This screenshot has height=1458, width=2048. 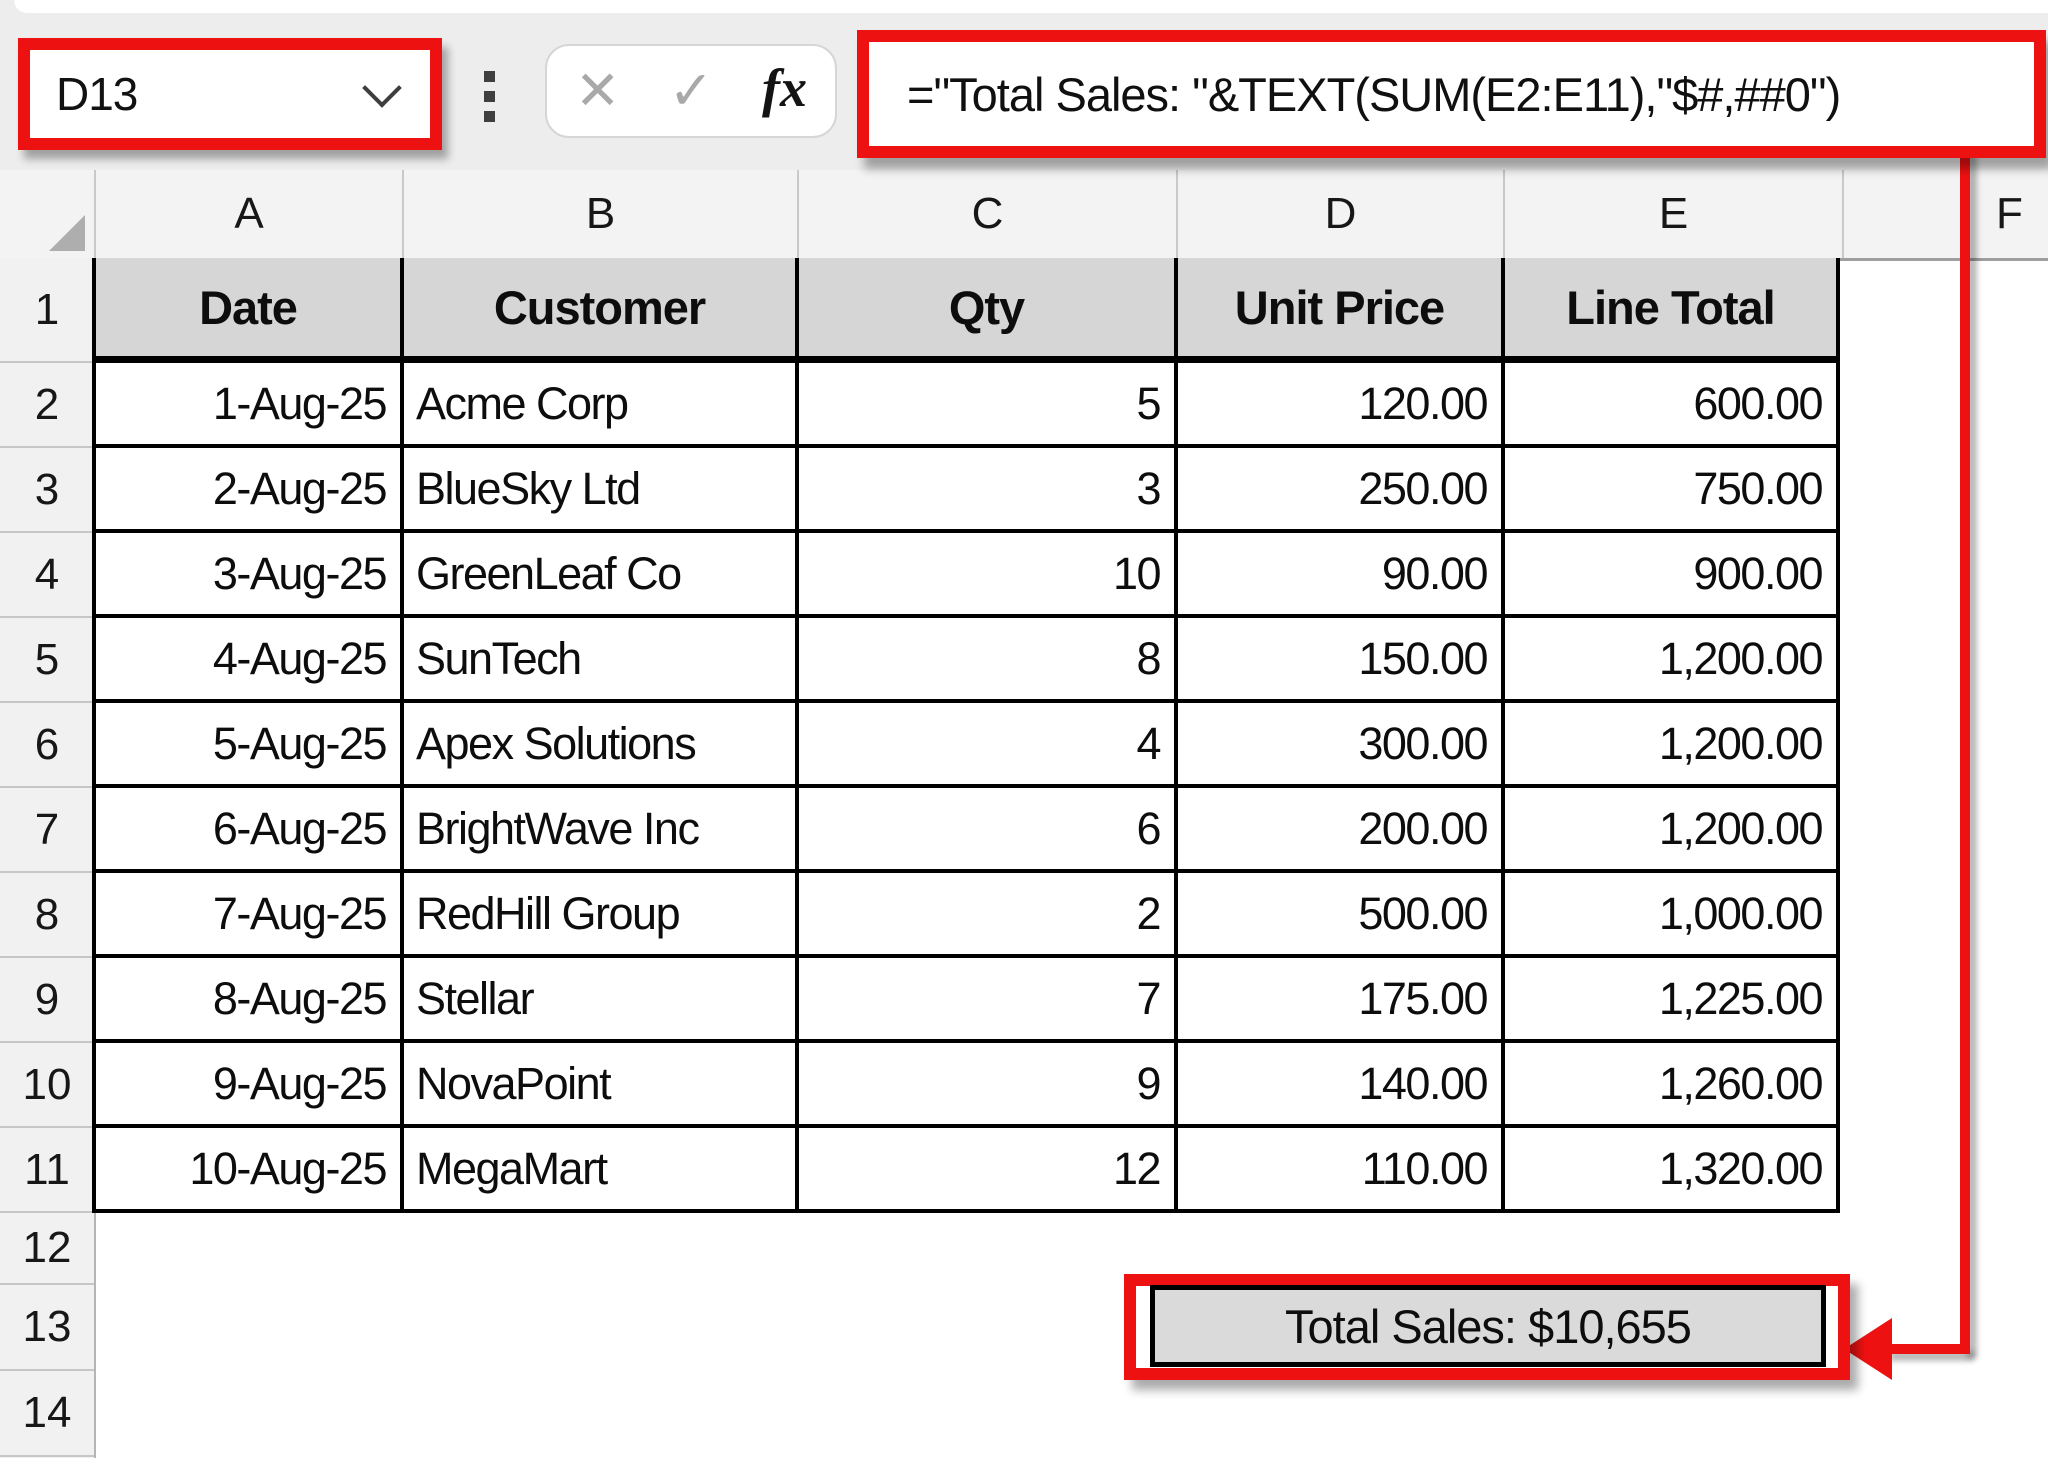 What do you see at coordinates (1672, 1170) in the screenshot?
I see `cell-E11: 1,320.00` at bounding box center [1672, 1170].